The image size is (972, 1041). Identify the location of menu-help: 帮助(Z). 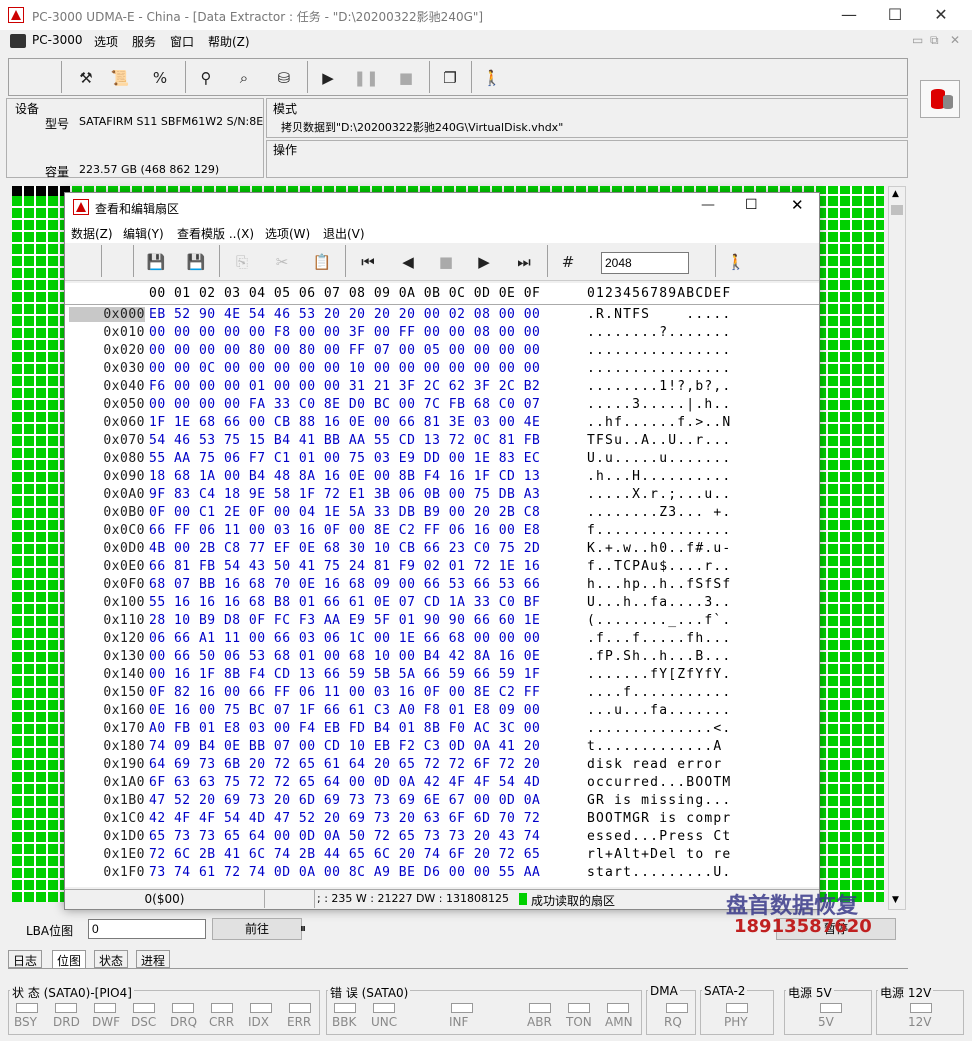
(229, 41).